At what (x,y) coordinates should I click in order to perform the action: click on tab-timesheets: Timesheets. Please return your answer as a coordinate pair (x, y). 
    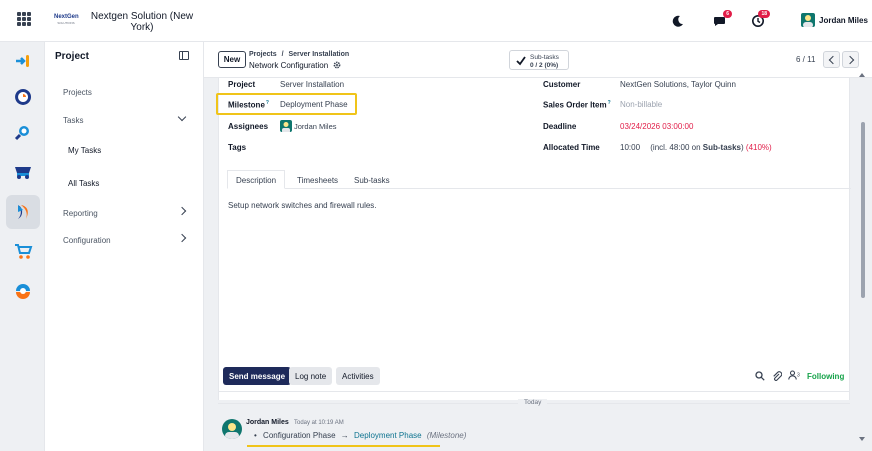
    Looking at the image, I should click on (317, 179).